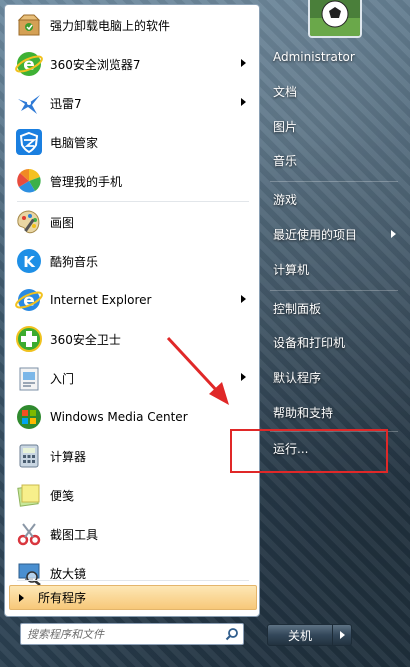 This screenshot has height=667, width=410. Describe the element at coordinates (119, 417) in the screenshot. I see `program-label: Windows Media Center` at that location.